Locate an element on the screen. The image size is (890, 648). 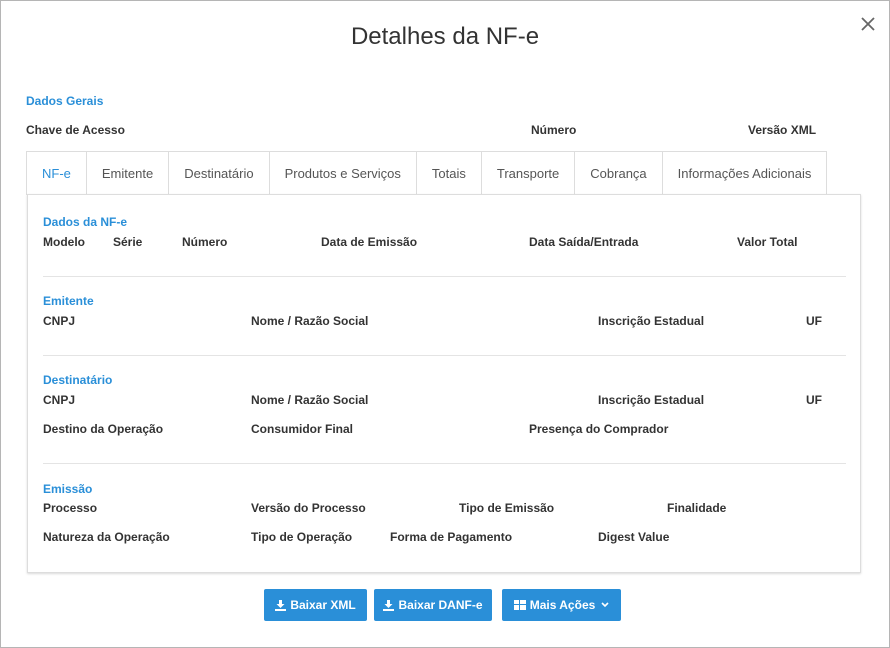
xml-version-label: Versão XML is located at coordinates (782, 130).